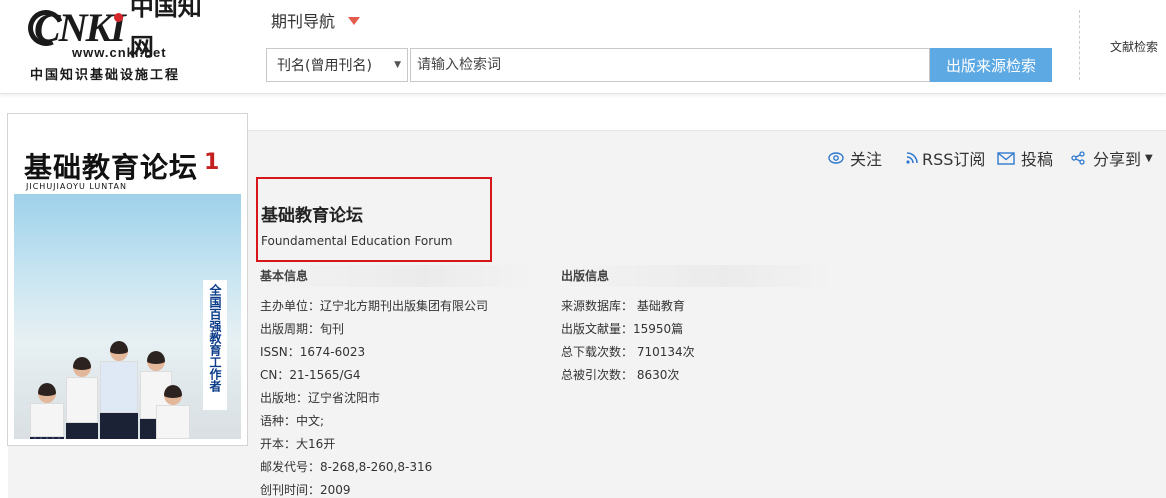 The width and height of the screenshot is (1166, 498). What do you see at coordinates (127, 134) in the screenshot?
I see `cover-top-strip` at bounding box center [127, 134].